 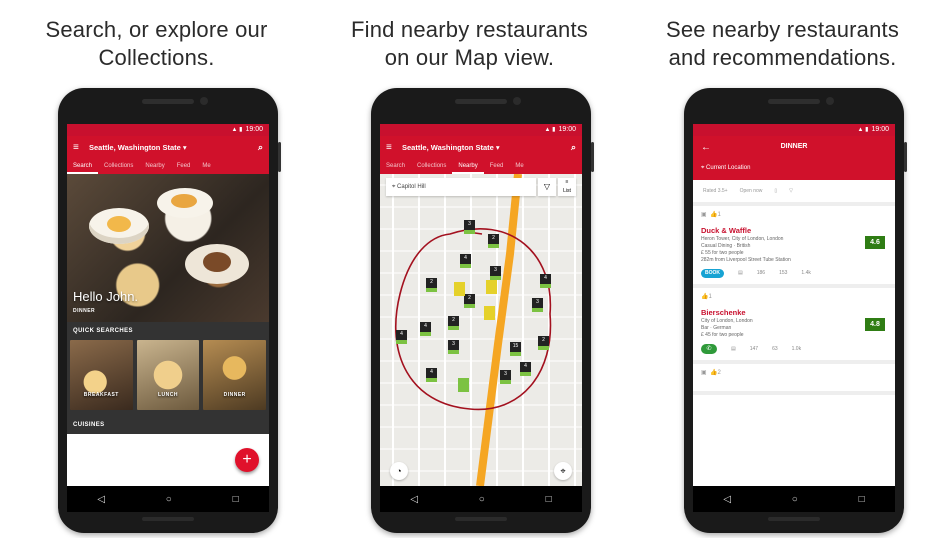 I want to click on status-bar: ▲ ▮ 19:00, so click(x=481, y=130).